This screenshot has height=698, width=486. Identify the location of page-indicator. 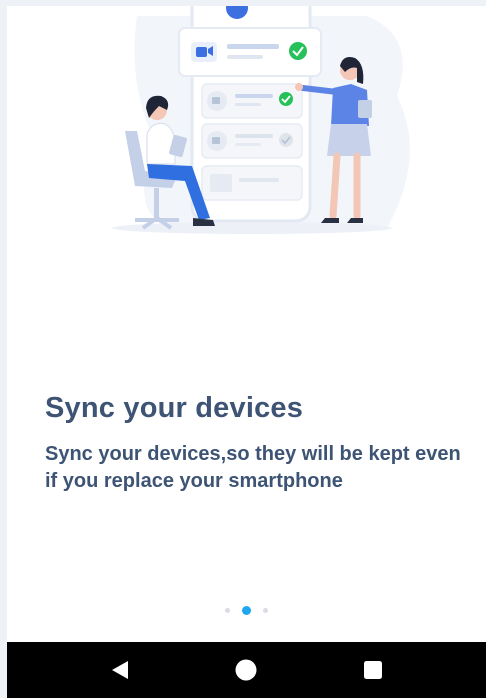
(246, 610).